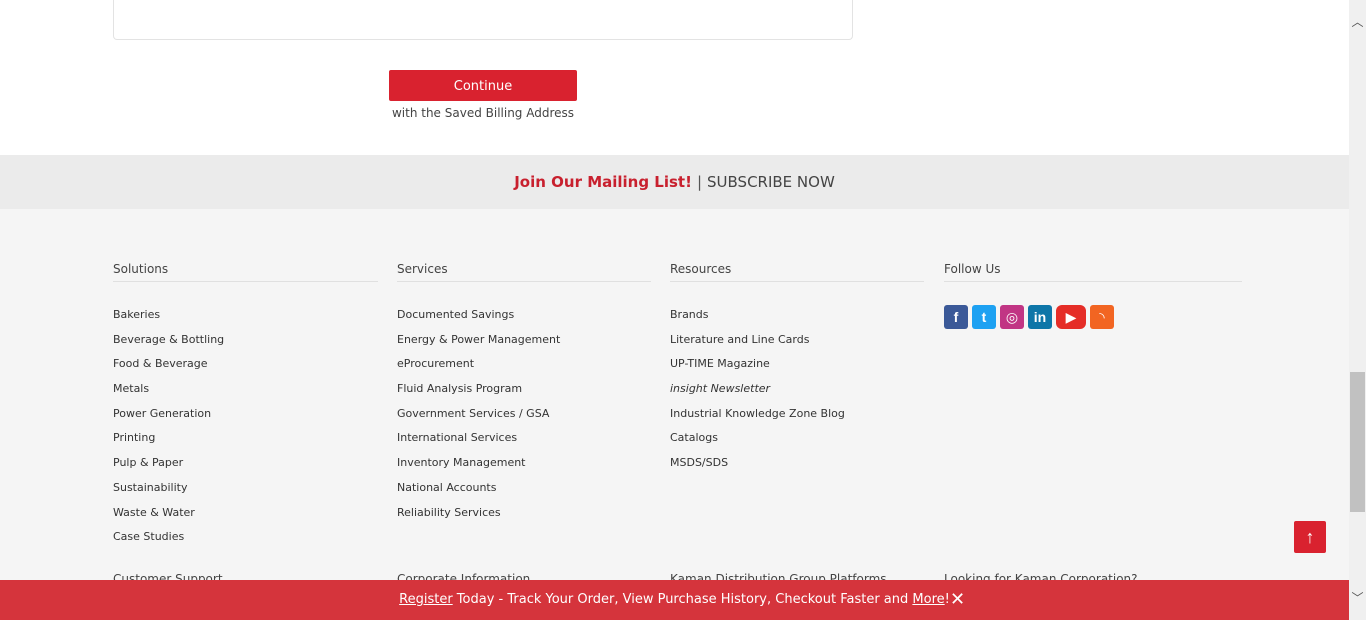  Describe the element at coordinates (1012, 317) in the screenshot. I see `instagram-icon: ◎` at that location.